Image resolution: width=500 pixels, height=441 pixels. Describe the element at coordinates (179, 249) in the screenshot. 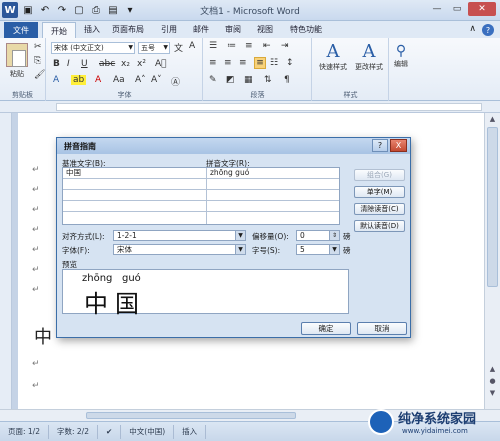

I see `font-select: 宋体 ▼` at that location.